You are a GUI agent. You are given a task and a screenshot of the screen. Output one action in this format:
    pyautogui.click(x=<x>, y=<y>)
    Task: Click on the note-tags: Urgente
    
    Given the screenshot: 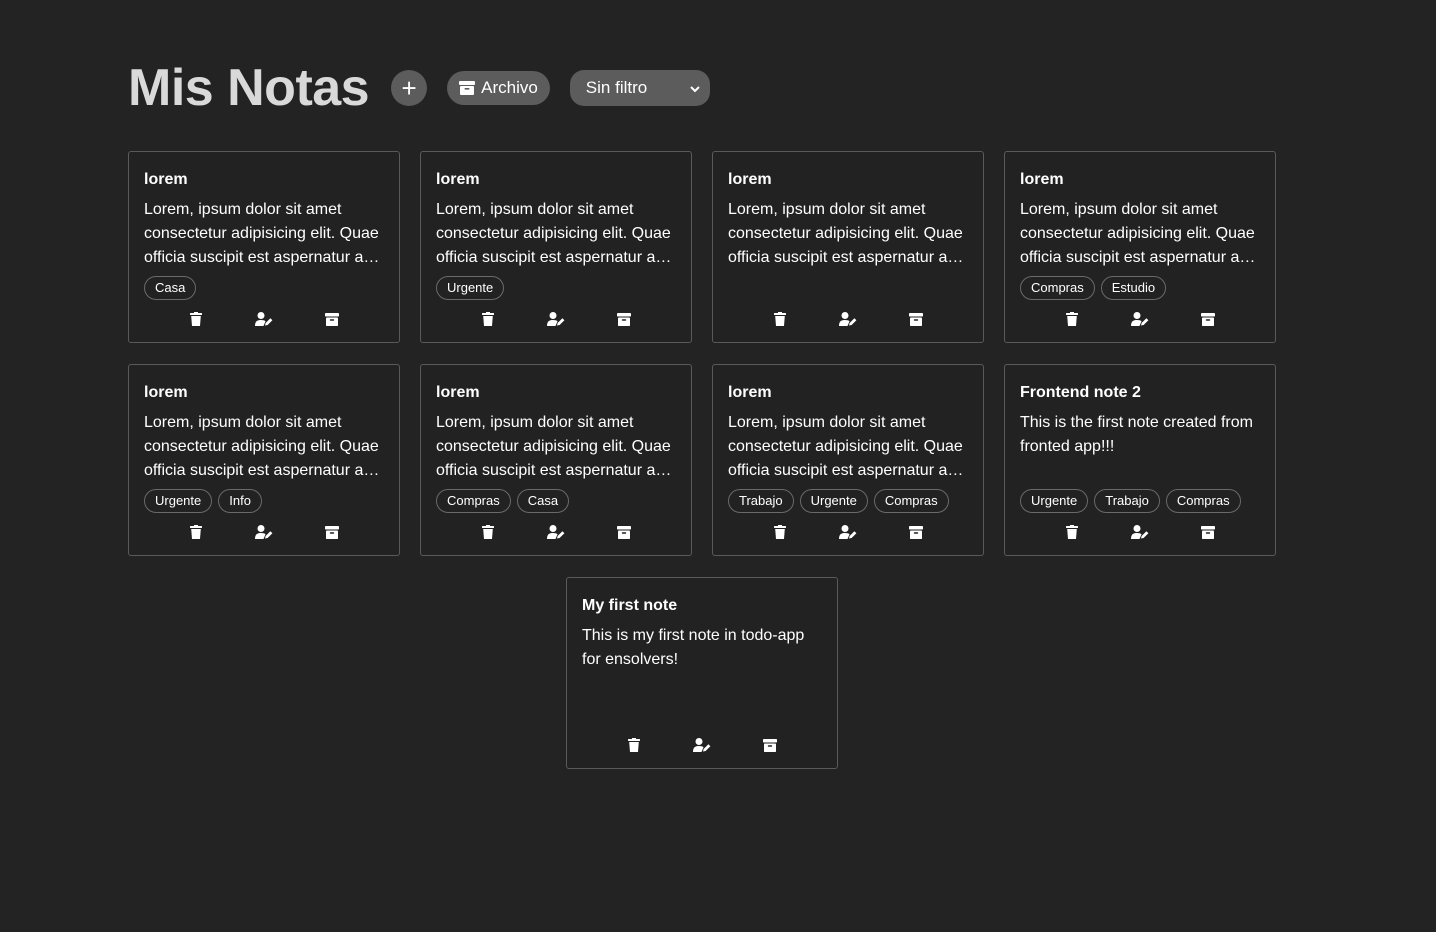 What is the action you would take?
    pyautogui.click(x=470, y=288)
    